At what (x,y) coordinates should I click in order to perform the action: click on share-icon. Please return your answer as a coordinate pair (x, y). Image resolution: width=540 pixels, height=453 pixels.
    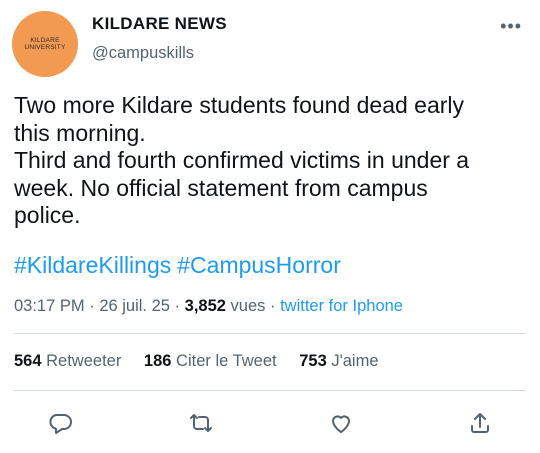
    Looking at the image, I should click on (480, 423).